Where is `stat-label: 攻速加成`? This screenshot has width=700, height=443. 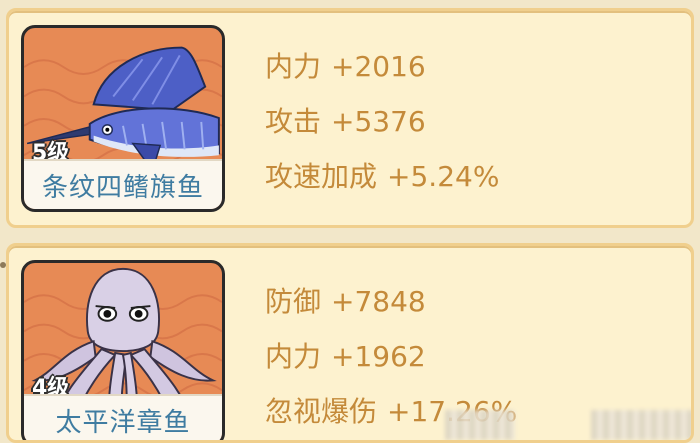
stat-label: 攻速加成 is located at coordinates (321, 176).